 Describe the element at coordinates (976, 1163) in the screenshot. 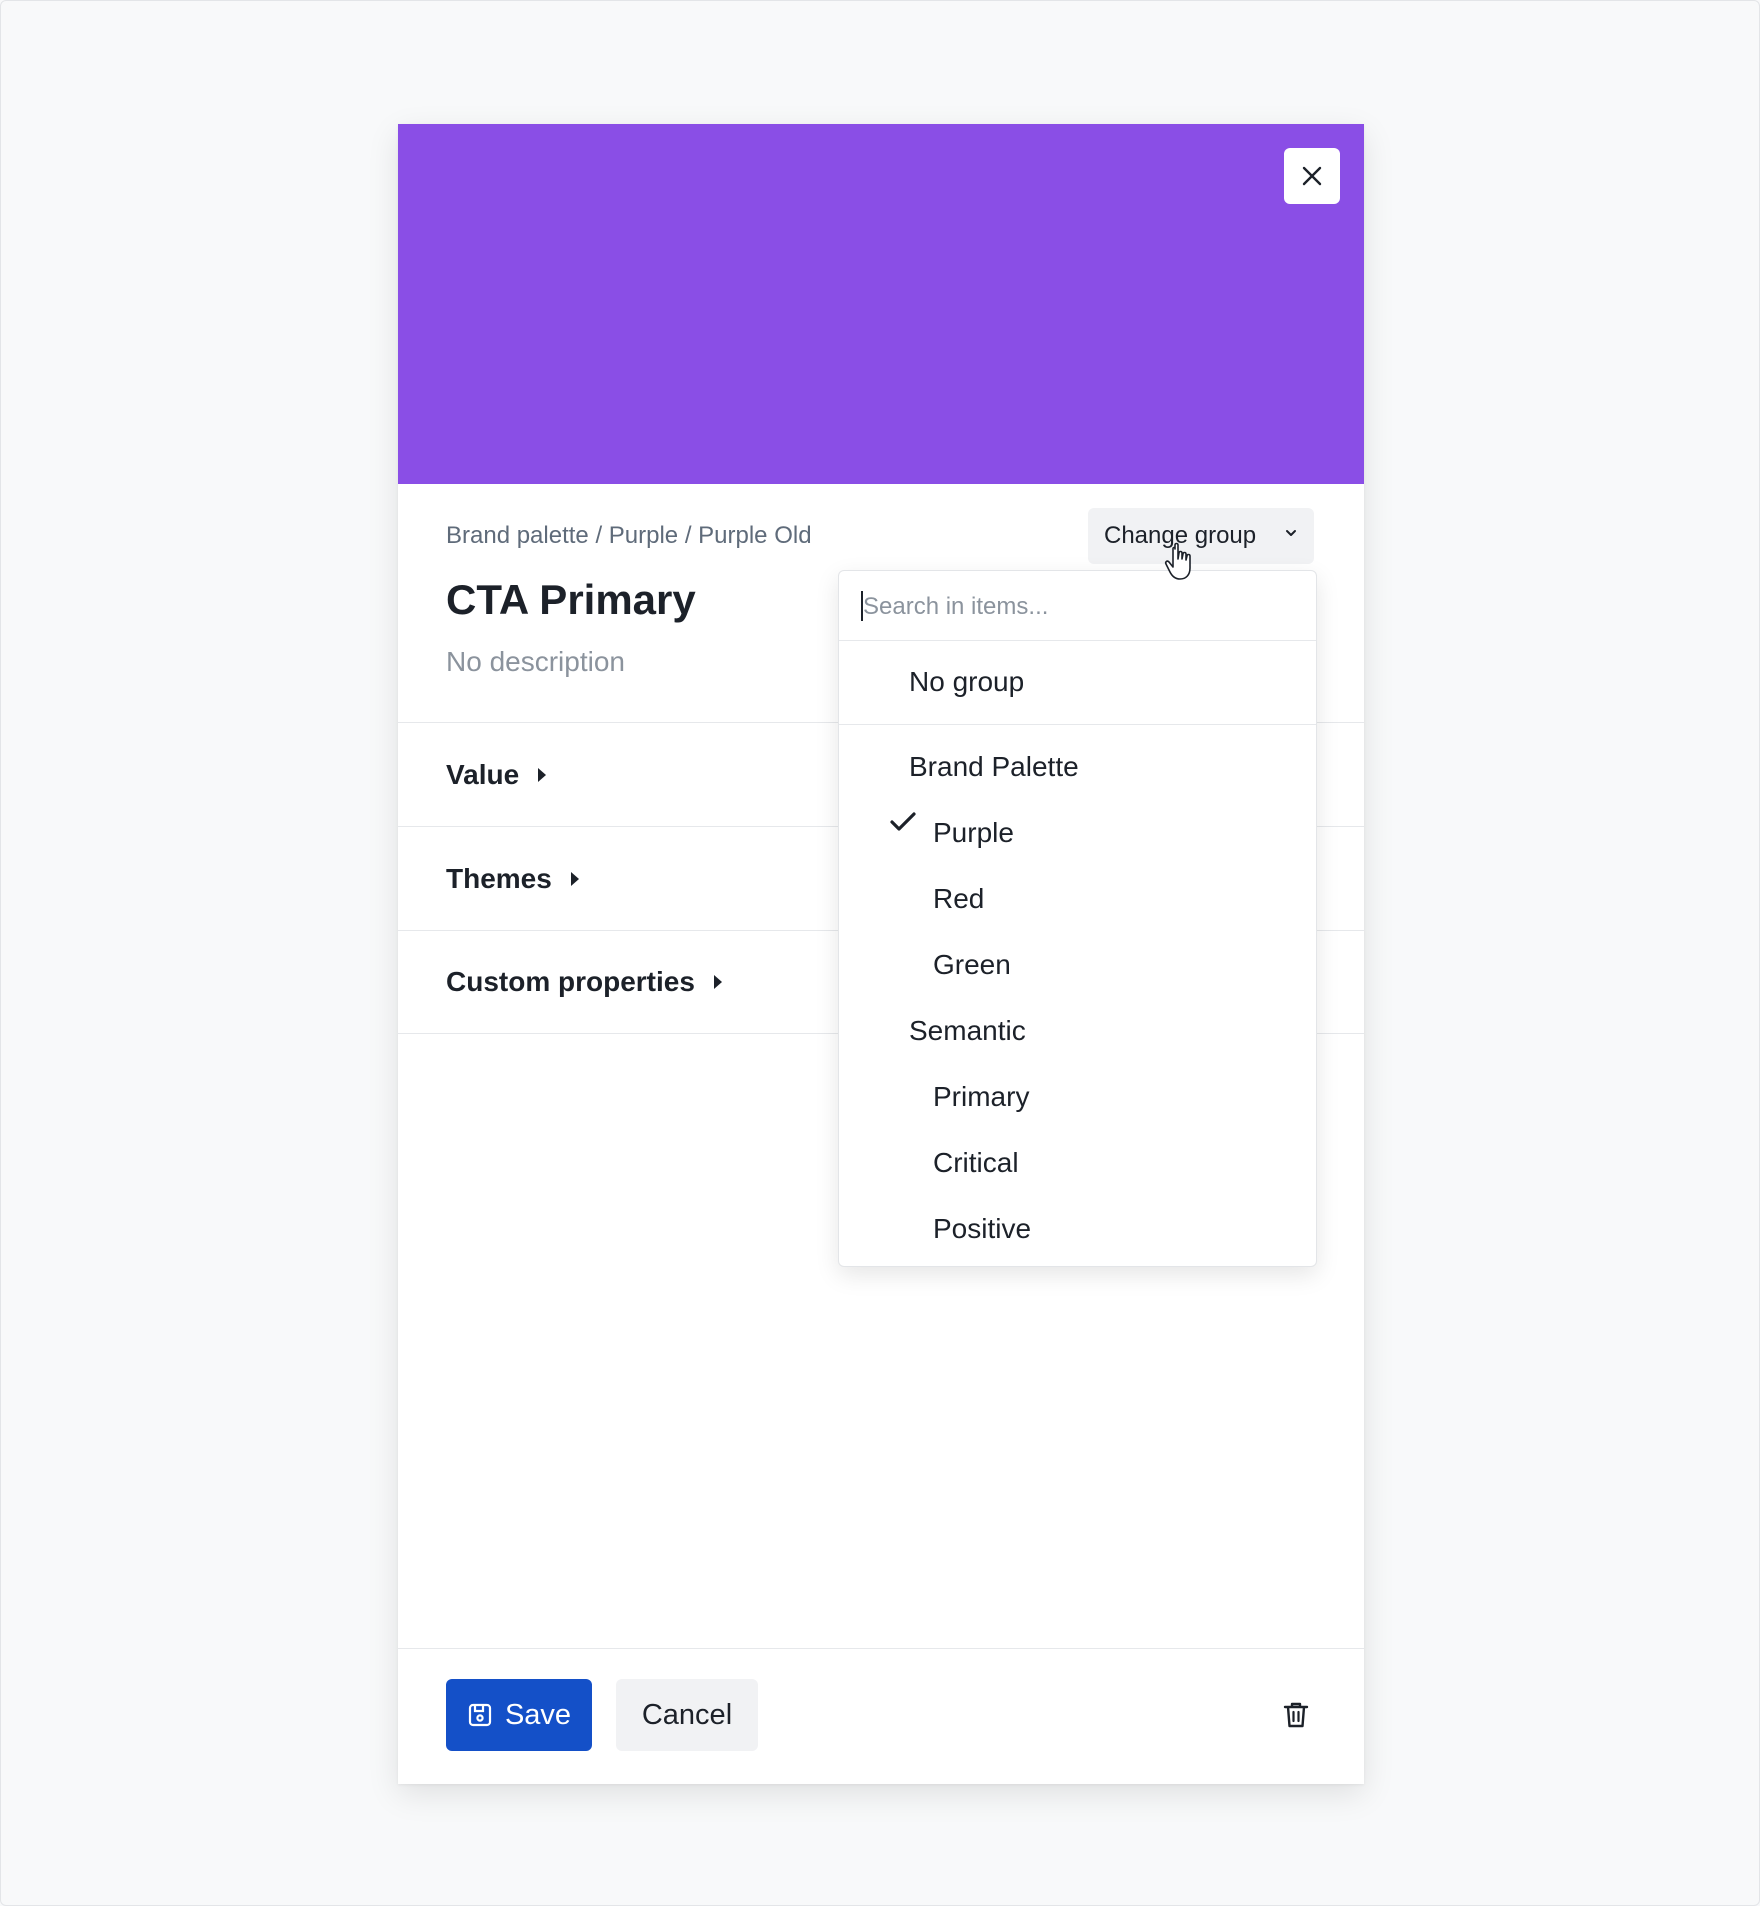

I see `dropdown-item-critical: Critical` at that location.